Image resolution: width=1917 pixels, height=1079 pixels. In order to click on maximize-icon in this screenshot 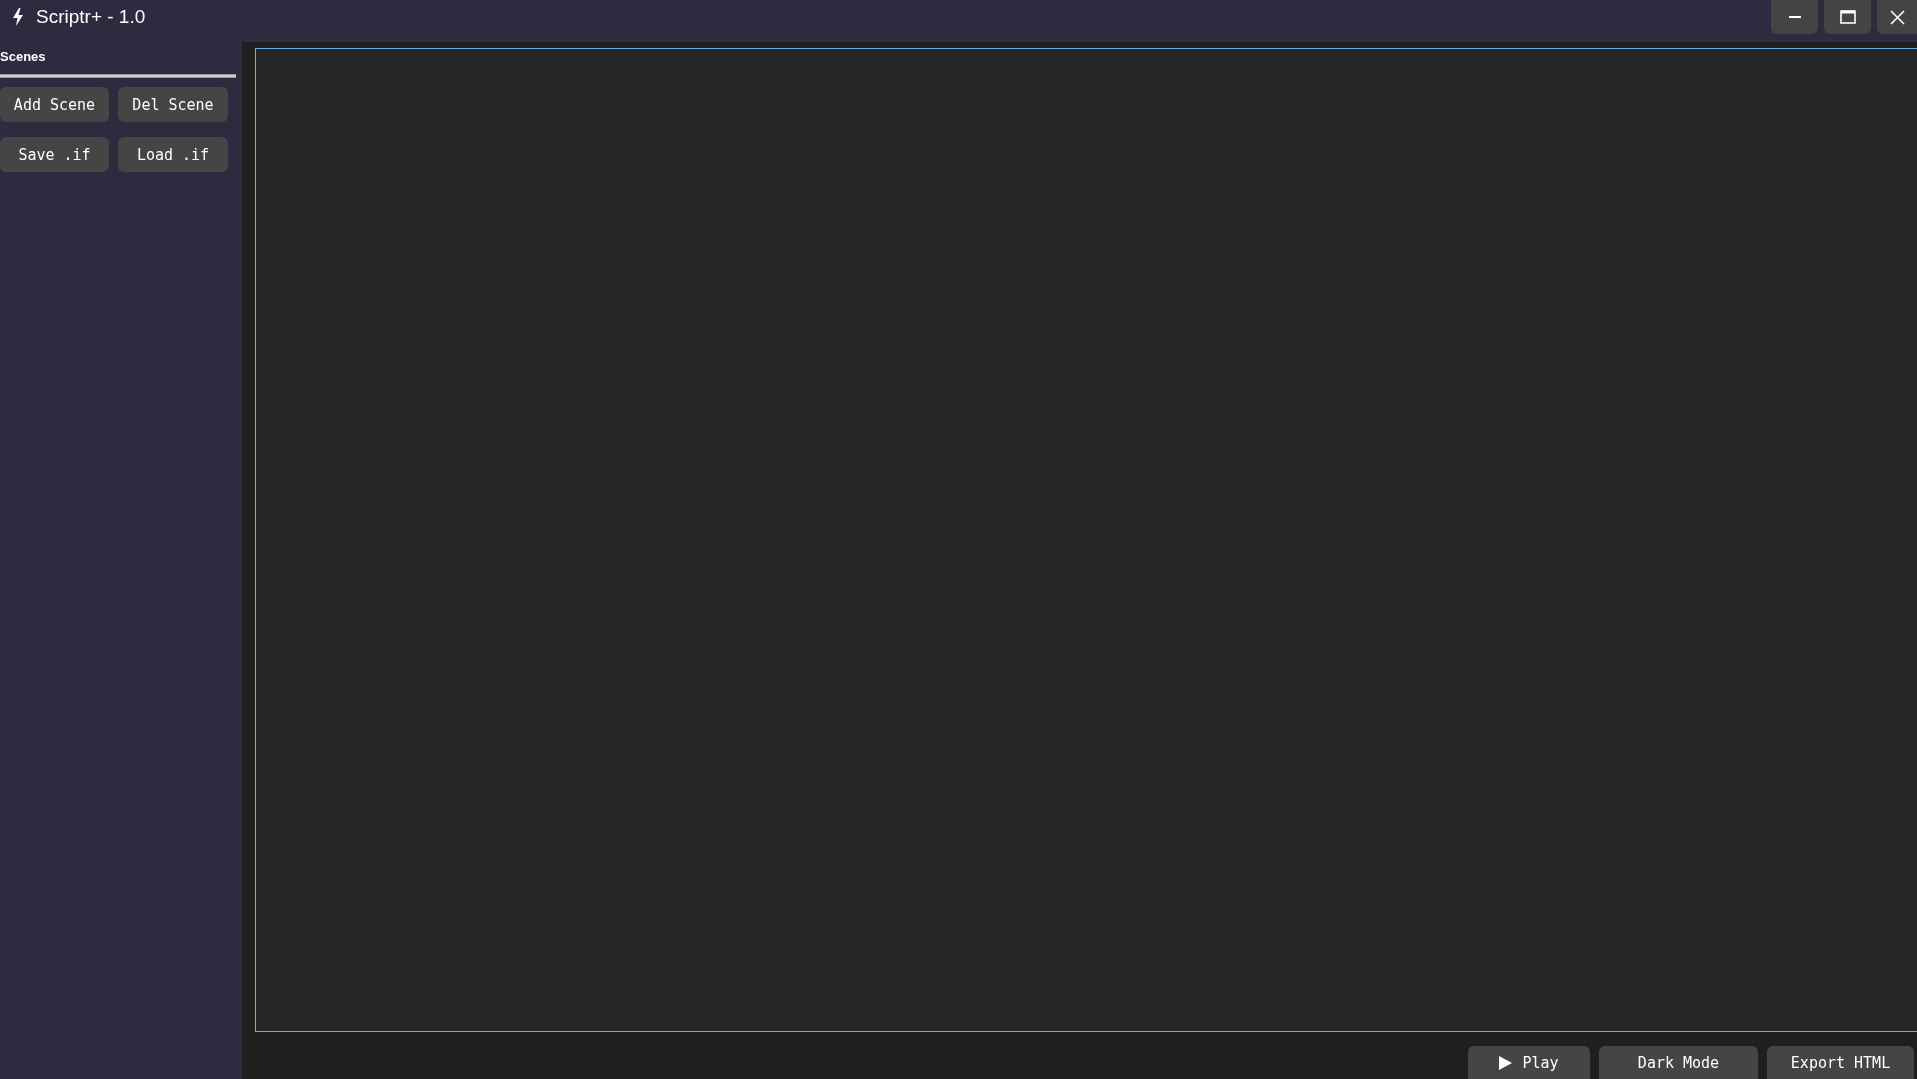, I will do `click(1847, 17)`.